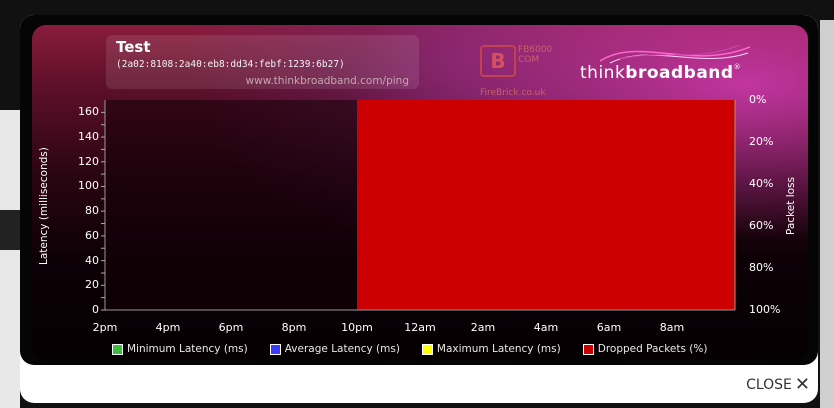 This screenshot has width=834, height=408. Describe the element at coordinates (230, 64) in the screenshot. I see `ip-address: (2a02:8108:2a40:eb8:dd34:febf:1239:6b27)` at that location.